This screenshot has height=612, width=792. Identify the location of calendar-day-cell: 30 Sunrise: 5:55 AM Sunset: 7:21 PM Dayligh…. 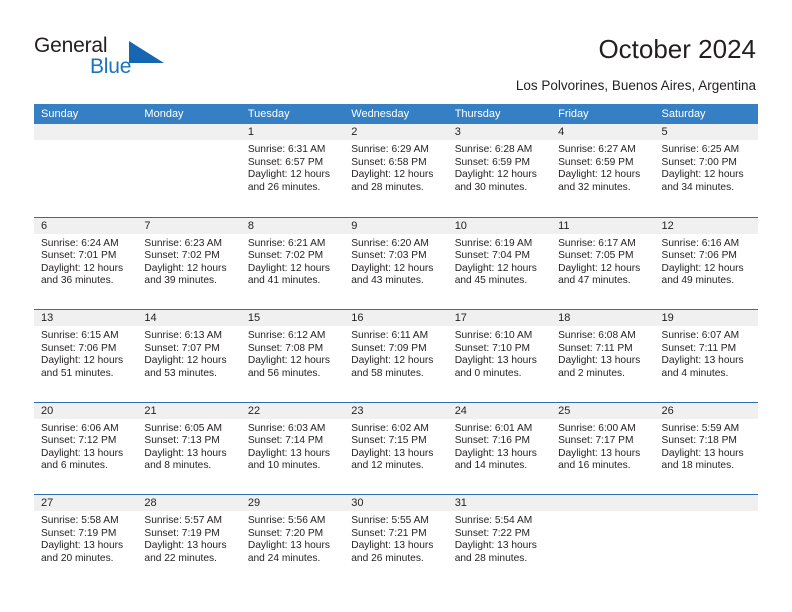
(396, 541).